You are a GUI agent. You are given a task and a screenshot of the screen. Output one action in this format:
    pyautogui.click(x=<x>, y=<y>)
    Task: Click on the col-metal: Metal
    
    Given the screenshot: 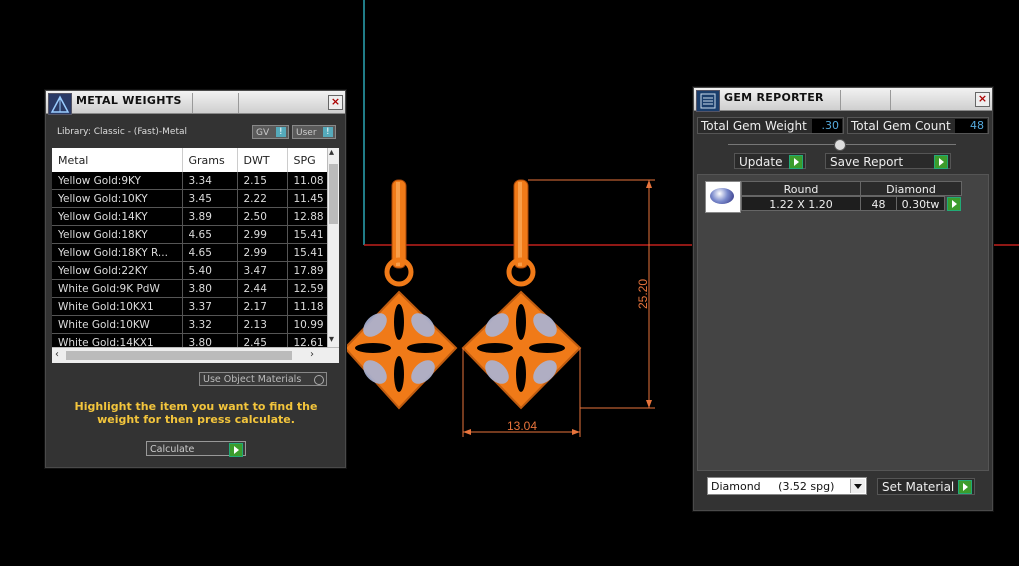 What is the action you would take?
    pyautogui.click(x=117, y=160)
    